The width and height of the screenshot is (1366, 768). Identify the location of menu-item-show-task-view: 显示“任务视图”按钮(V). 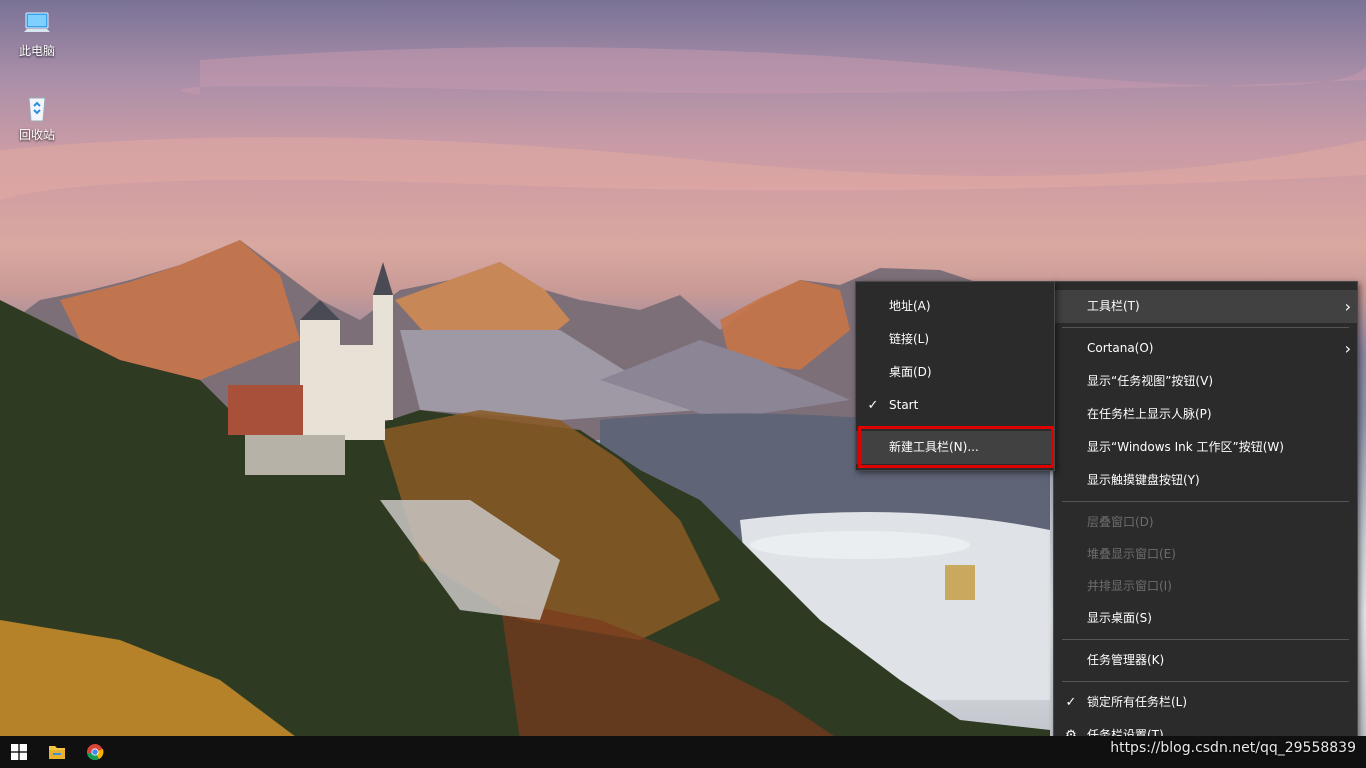
(1205, 381).